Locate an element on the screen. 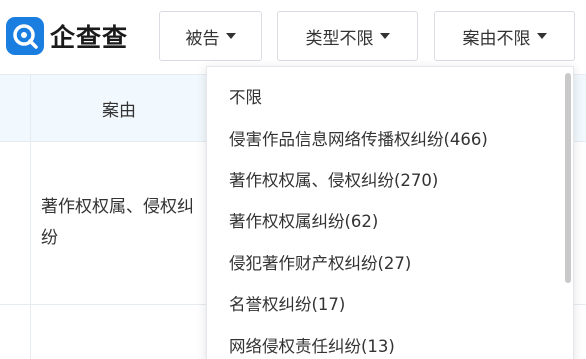 The height and width of the screenshot is (359, 586). cause-option: 侵犯著作财产权纠纷(27) is located at coordinates (320, 264).